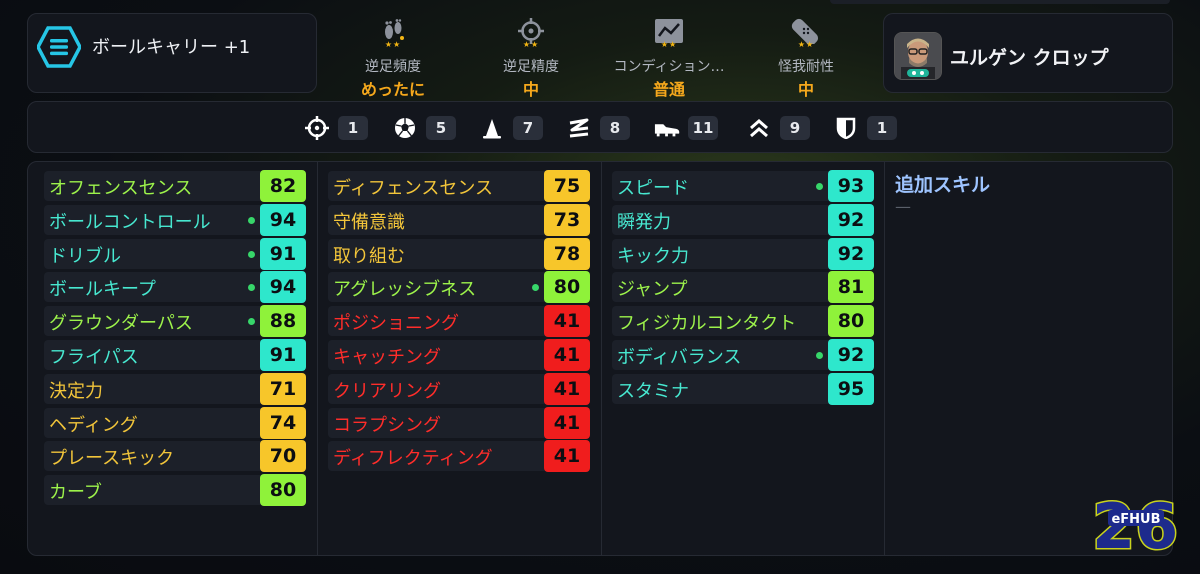  I want to click on stat-name: フライパス, so click(94, 357).